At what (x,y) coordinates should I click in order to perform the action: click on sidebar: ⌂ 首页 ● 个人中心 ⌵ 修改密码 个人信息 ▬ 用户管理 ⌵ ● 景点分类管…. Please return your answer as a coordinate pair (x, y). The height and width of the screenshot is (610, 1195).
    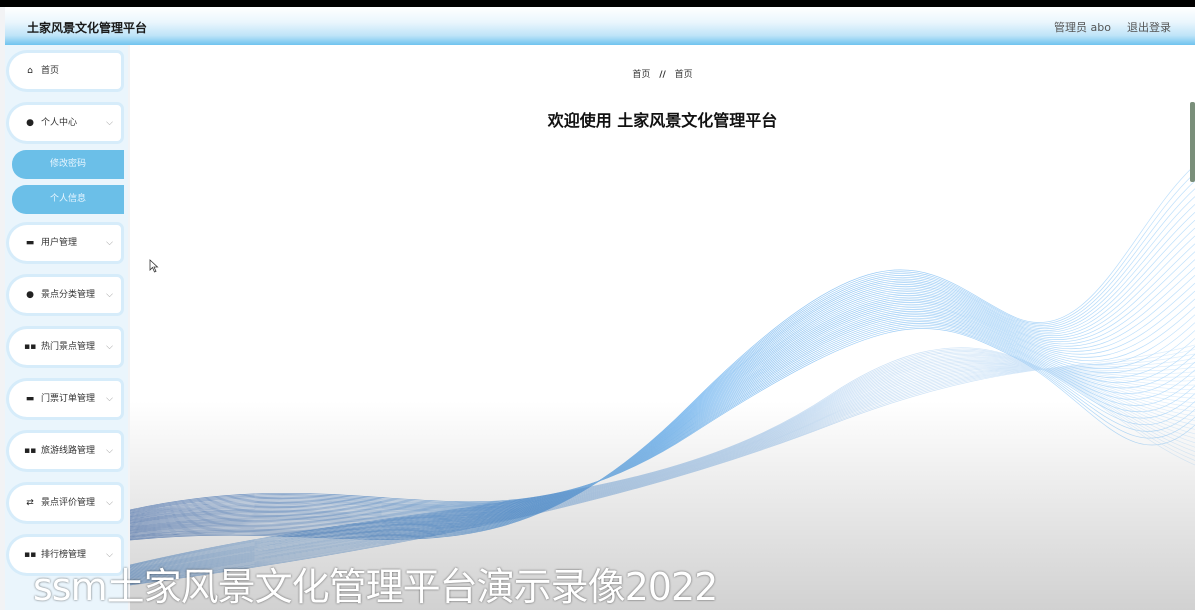
    Looking at the image, I should click on (66, 327).